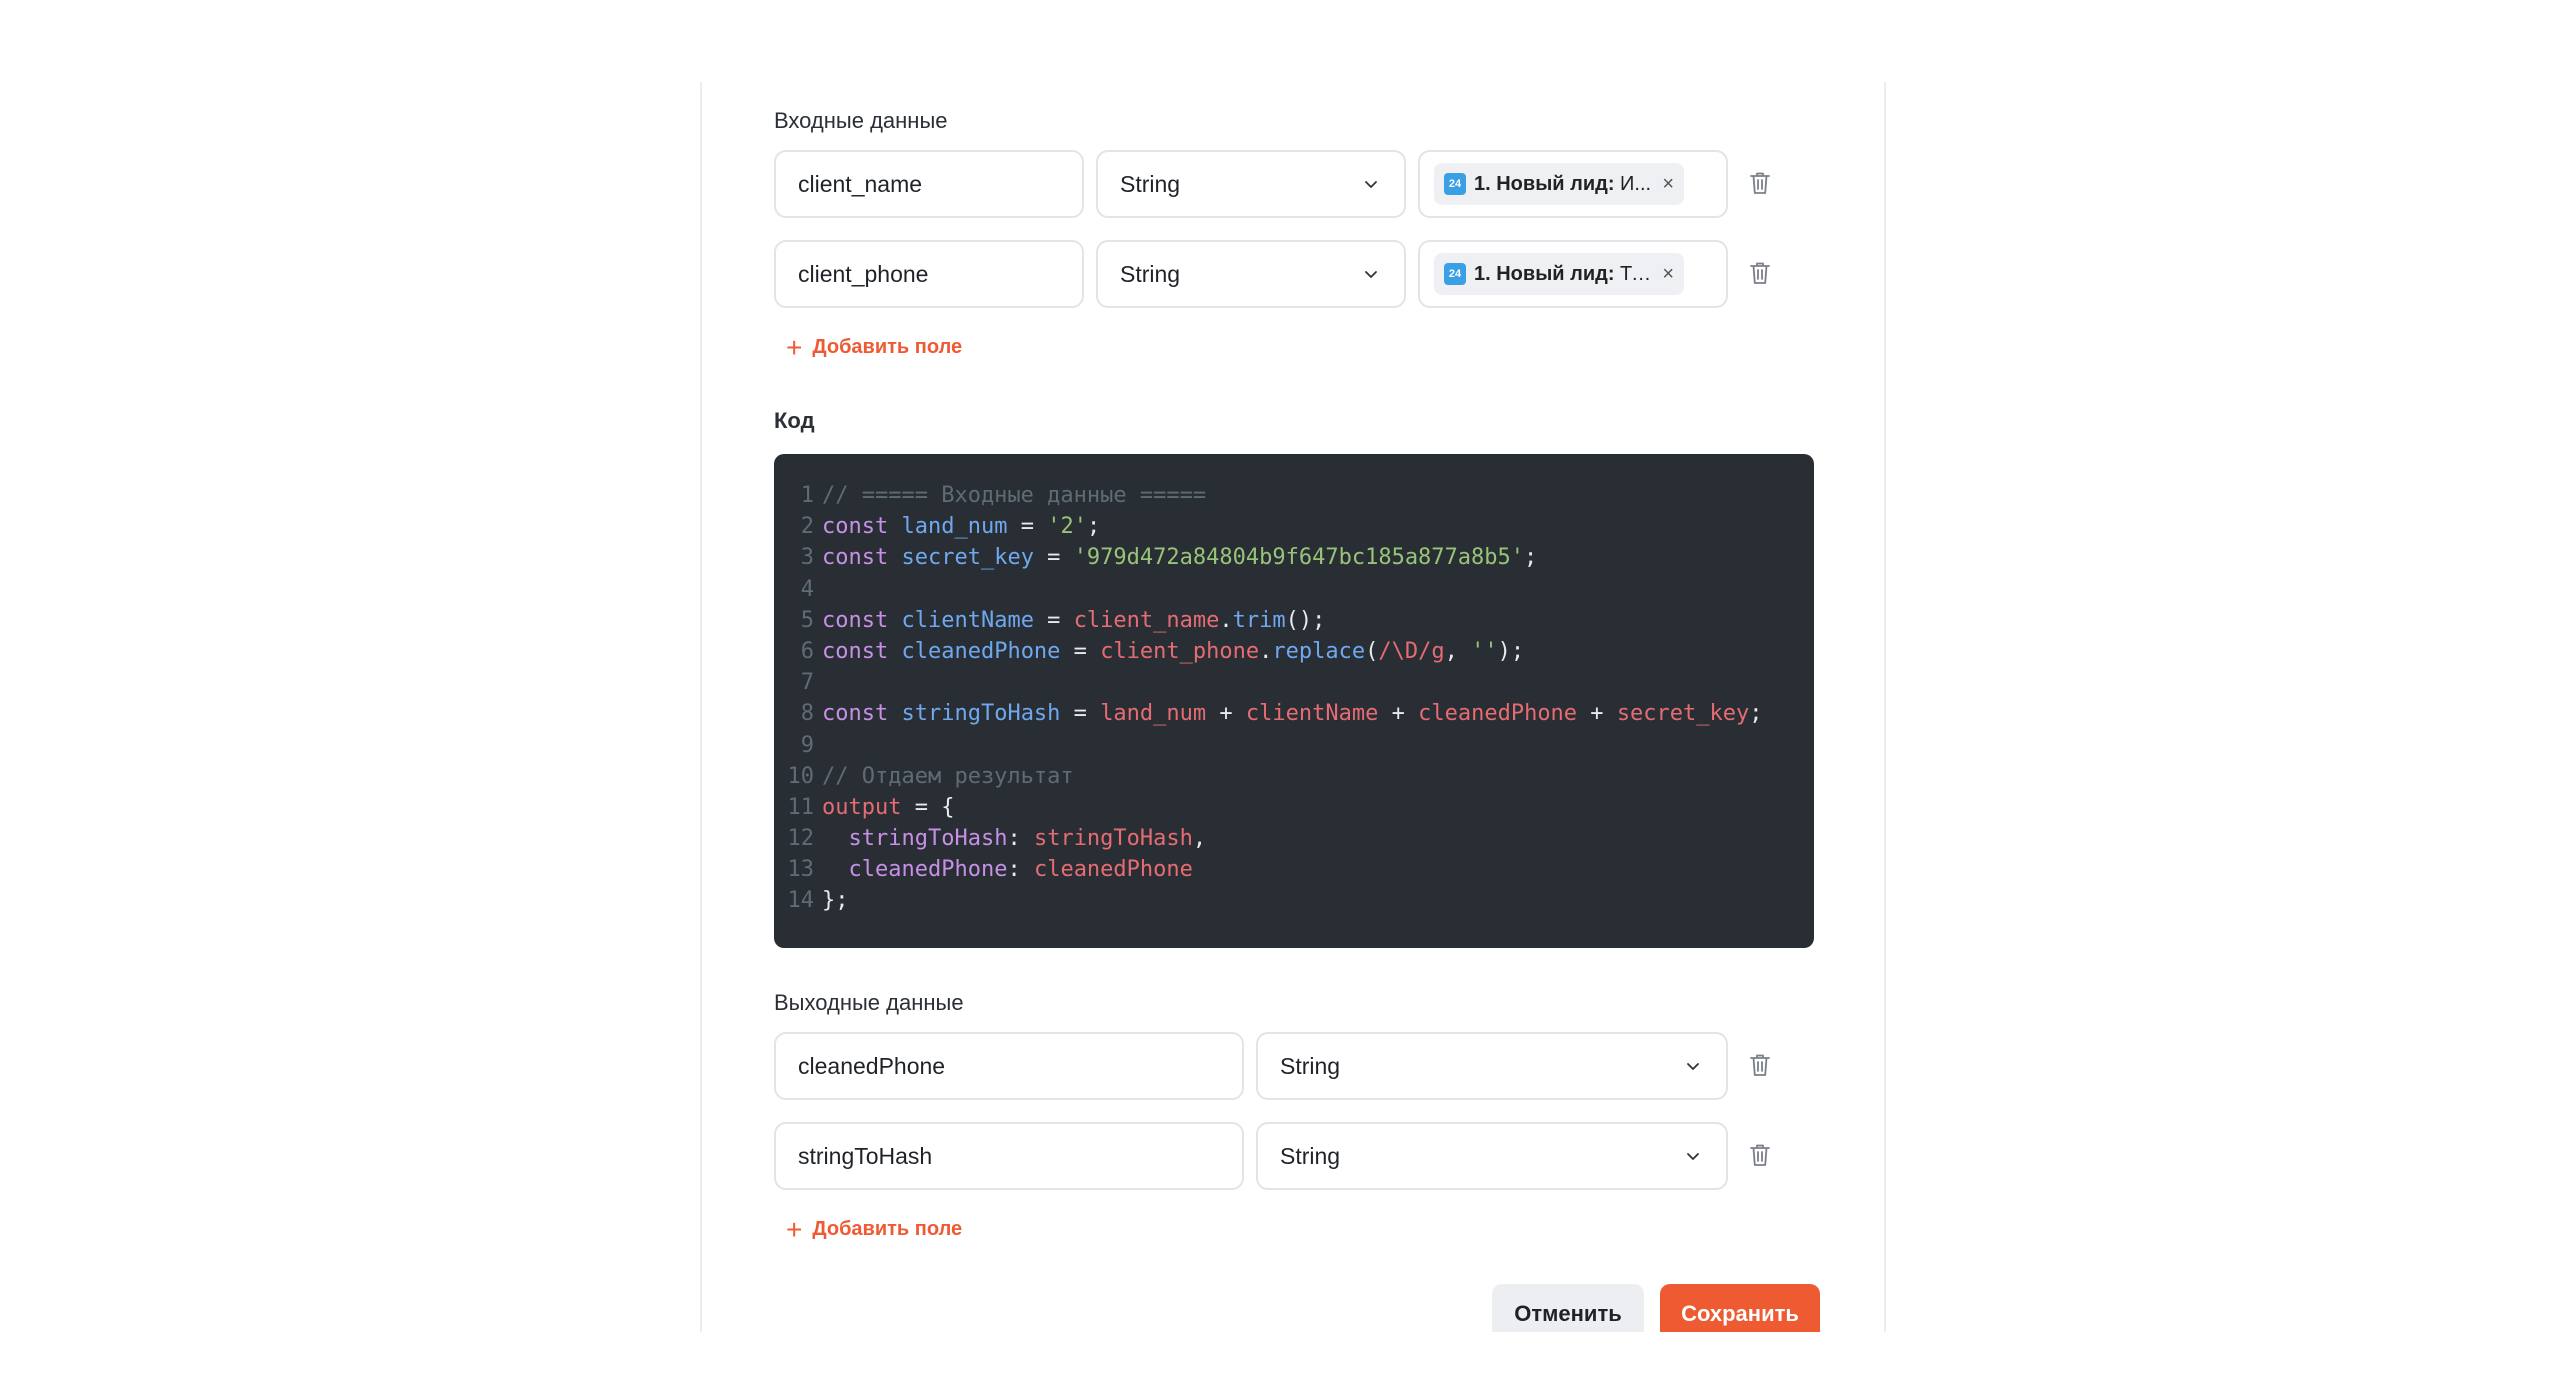  I want to click on code-token: client_name, so click(1146, 620).